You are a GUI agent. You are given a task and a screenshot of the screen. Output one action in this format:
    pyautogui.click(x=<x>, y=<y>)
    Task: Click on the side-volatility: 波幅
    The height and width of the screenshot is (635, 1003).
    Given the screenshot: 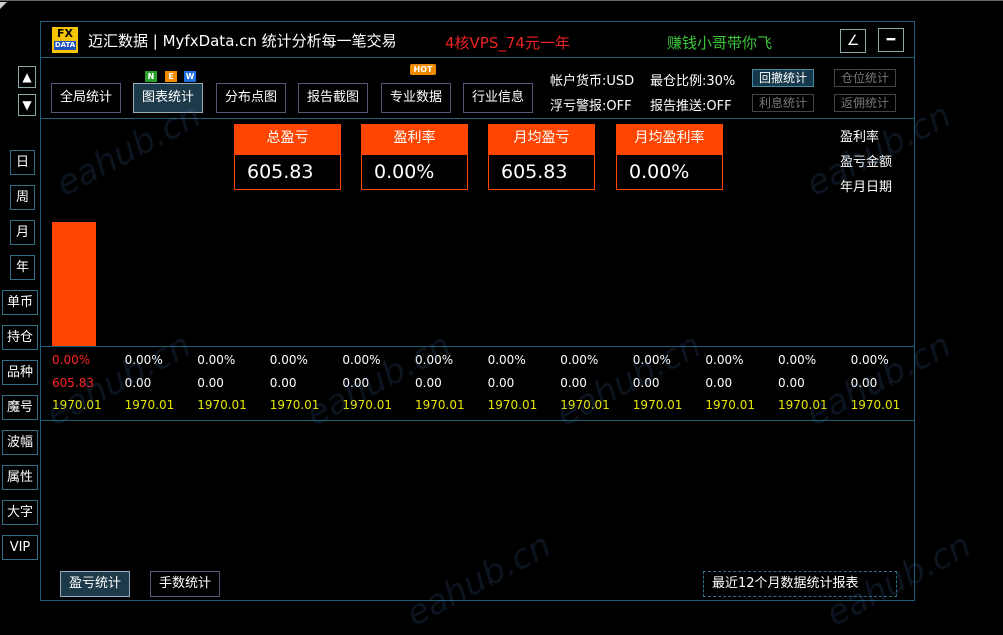 What is the action you would take?
    pyautogui.click(x=20, y=442)
    